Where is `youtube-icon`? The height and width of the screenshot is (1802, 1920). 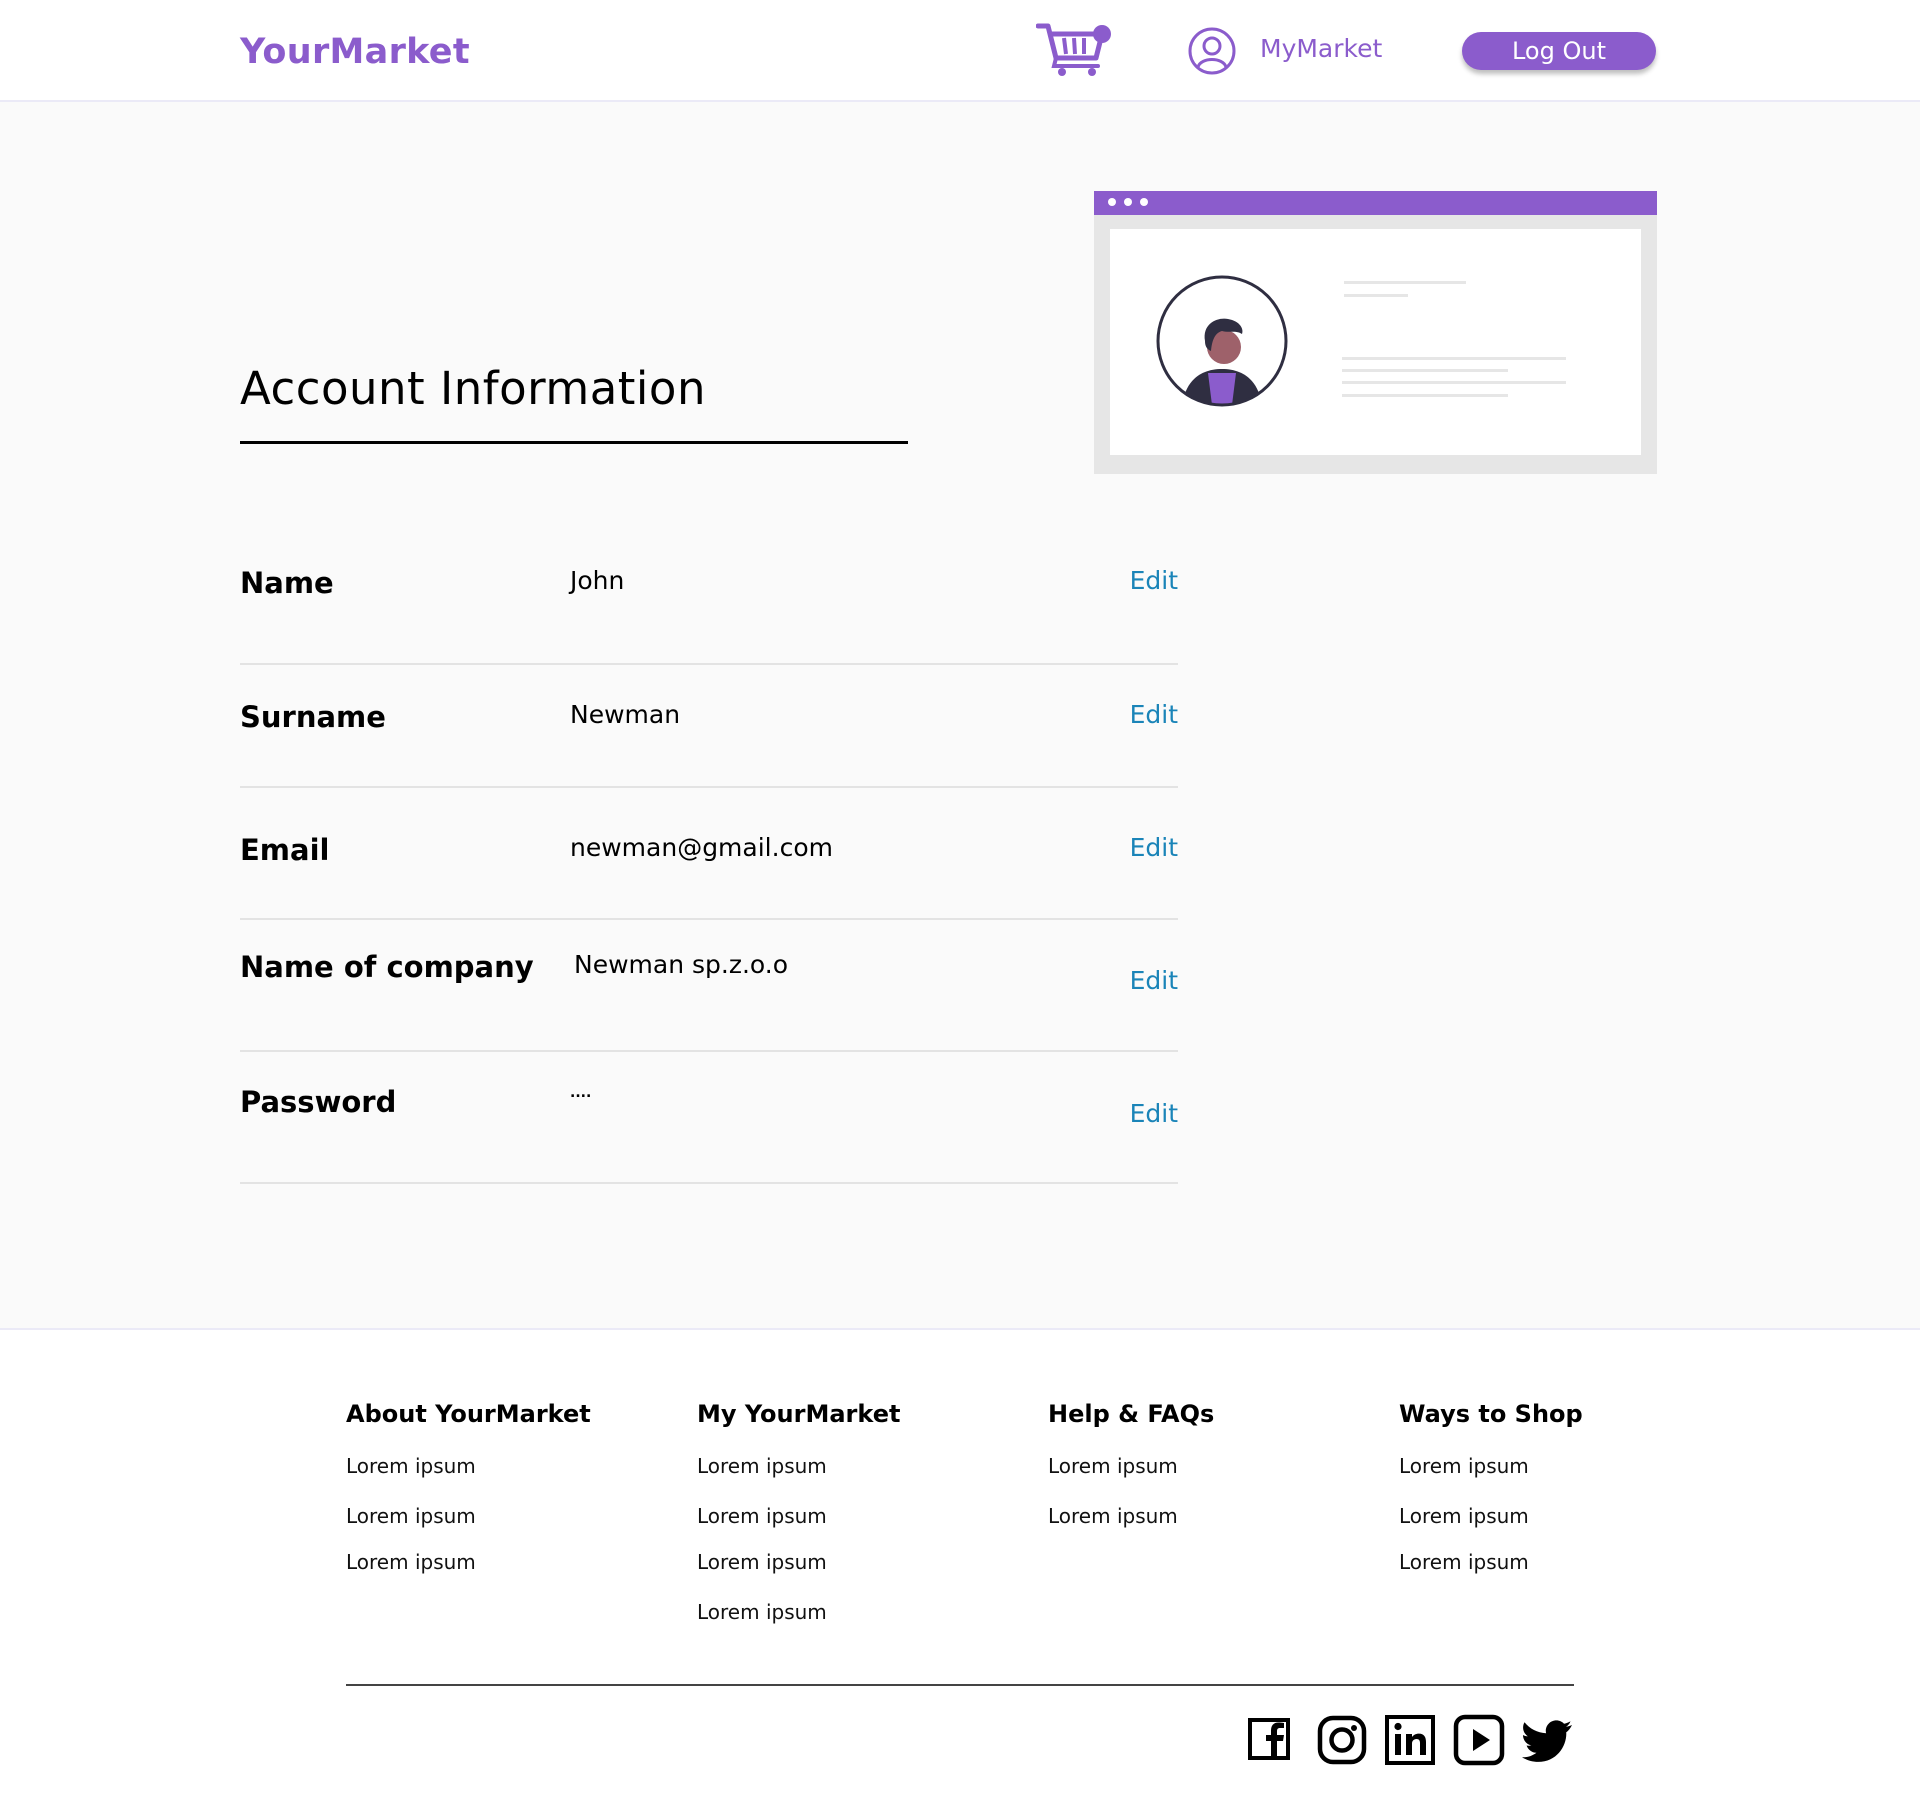 youtube-icon is located at coordinates (1479, 1740).